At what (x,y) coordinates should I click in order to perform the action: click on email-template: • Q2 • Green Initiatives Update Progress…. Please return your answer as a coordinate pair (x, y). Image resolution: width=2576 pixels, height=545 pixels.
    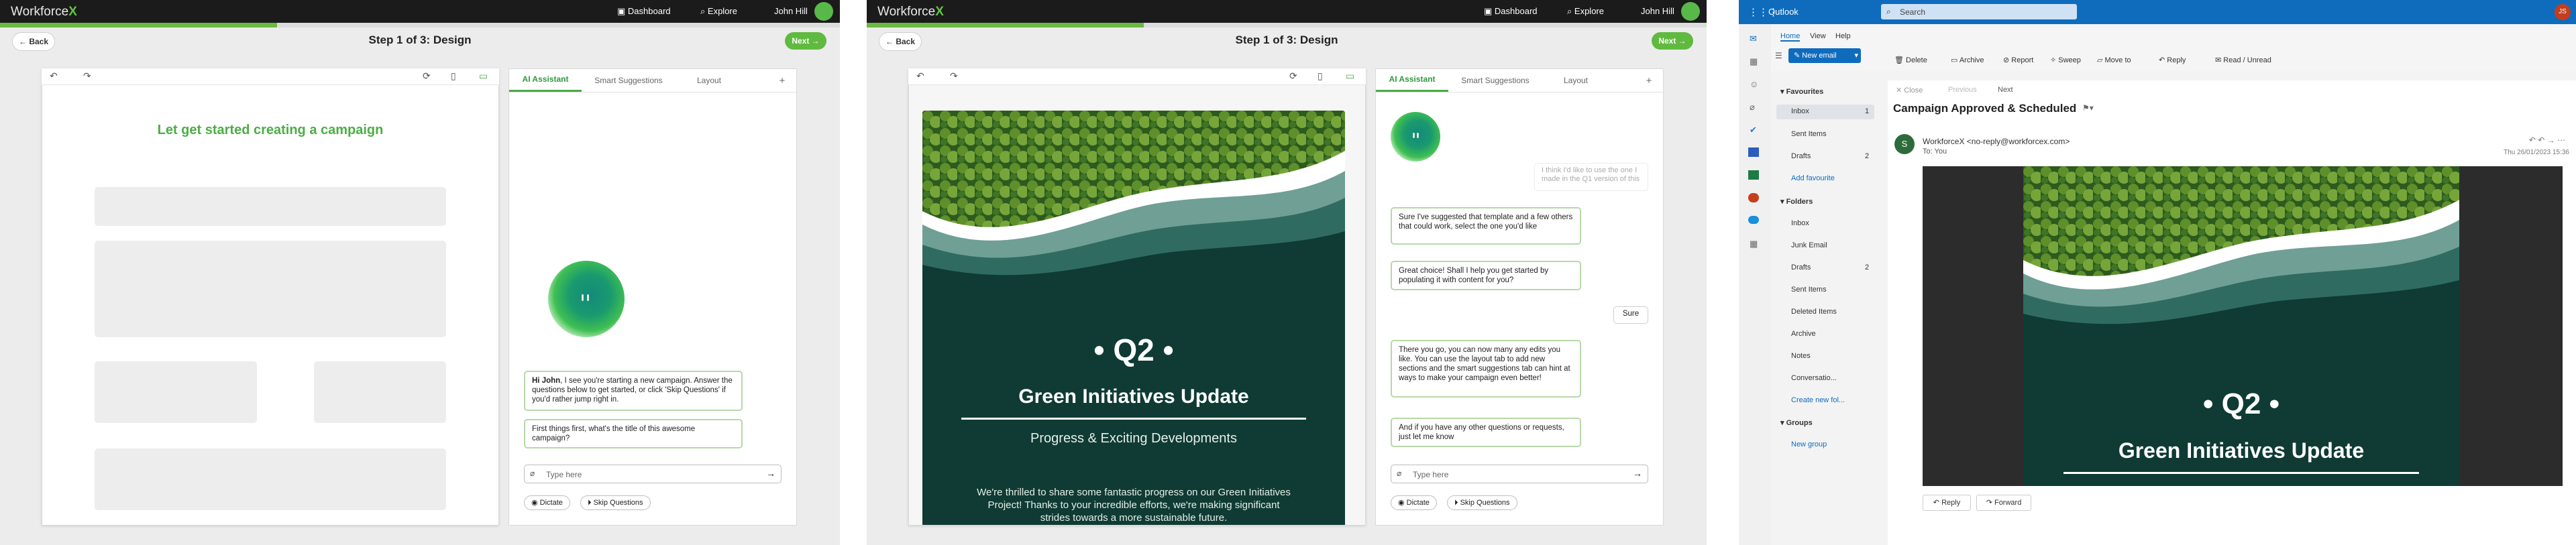
    Looking at the image, I should click on (1133, 318).